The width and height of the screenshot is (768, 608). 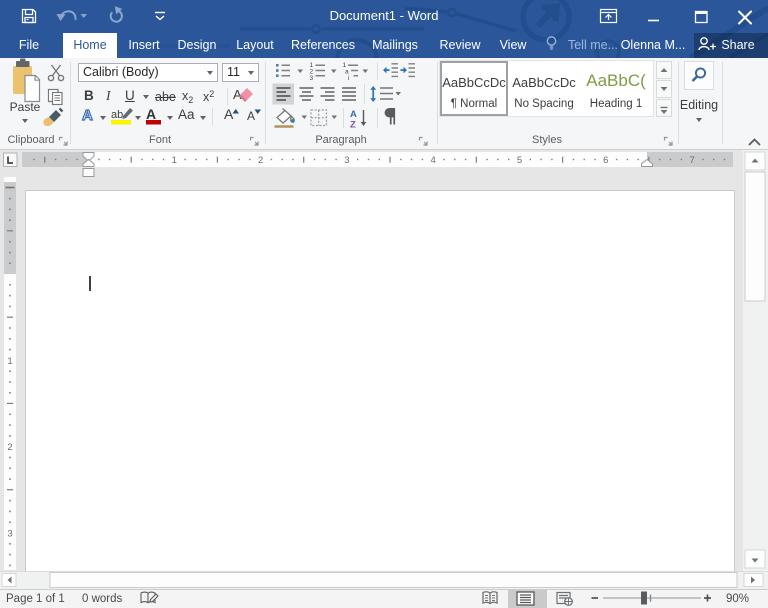 What do you see at coordinates (353, 114) in the screenshot?
I see `svg-text: A` at bounding box center [353, 114].